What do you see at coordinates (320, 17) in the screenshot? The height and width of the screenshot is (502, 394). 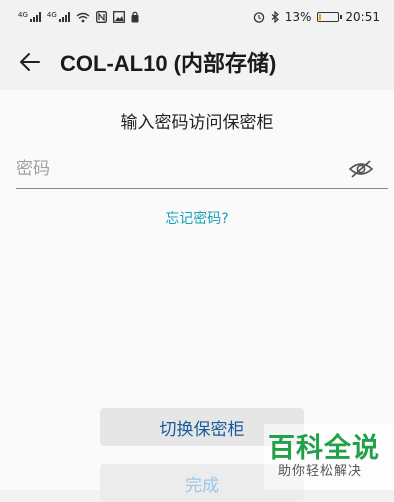 I see `battery-level` at bounding box center [320, 17].